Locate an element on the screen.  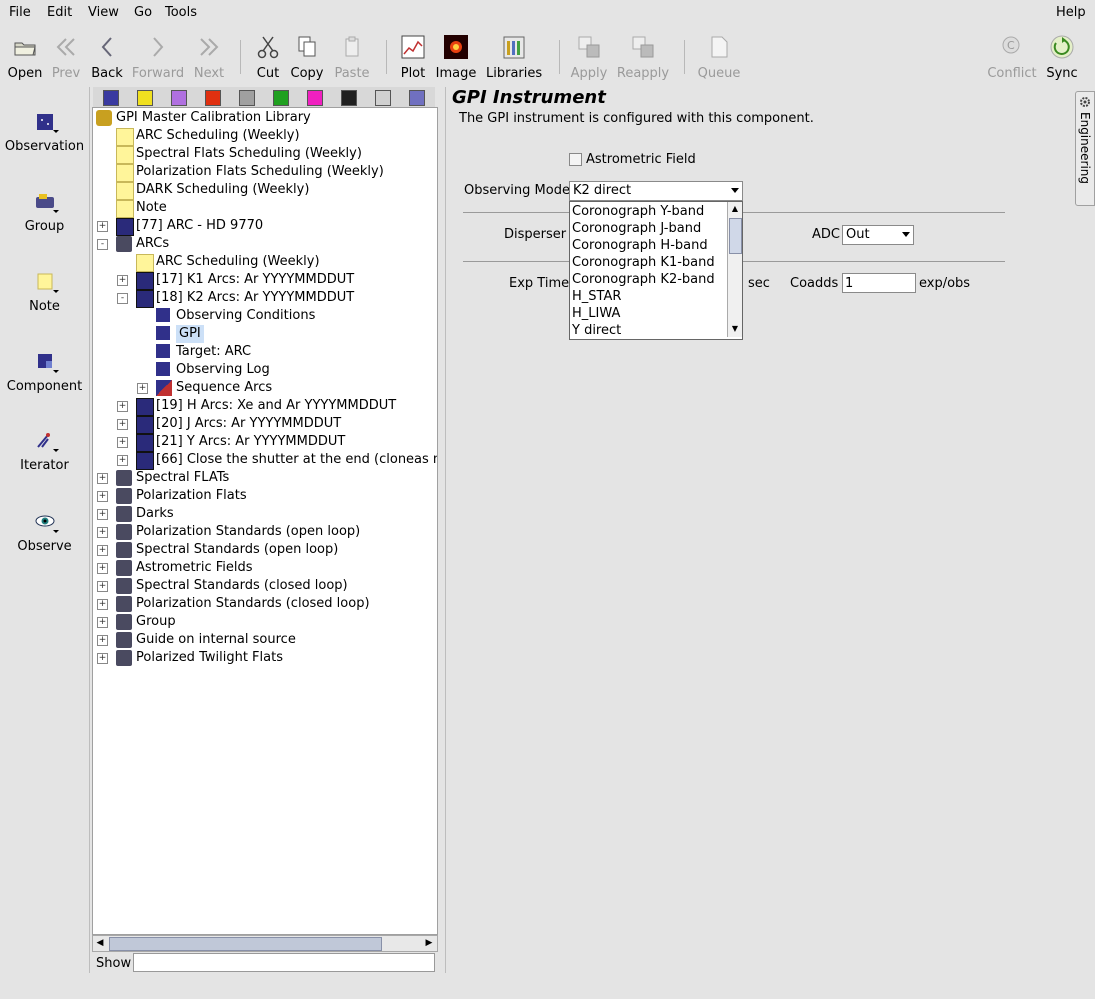
observing-mode-option: Coronograph K1-band is located at coordinates (643, 262).